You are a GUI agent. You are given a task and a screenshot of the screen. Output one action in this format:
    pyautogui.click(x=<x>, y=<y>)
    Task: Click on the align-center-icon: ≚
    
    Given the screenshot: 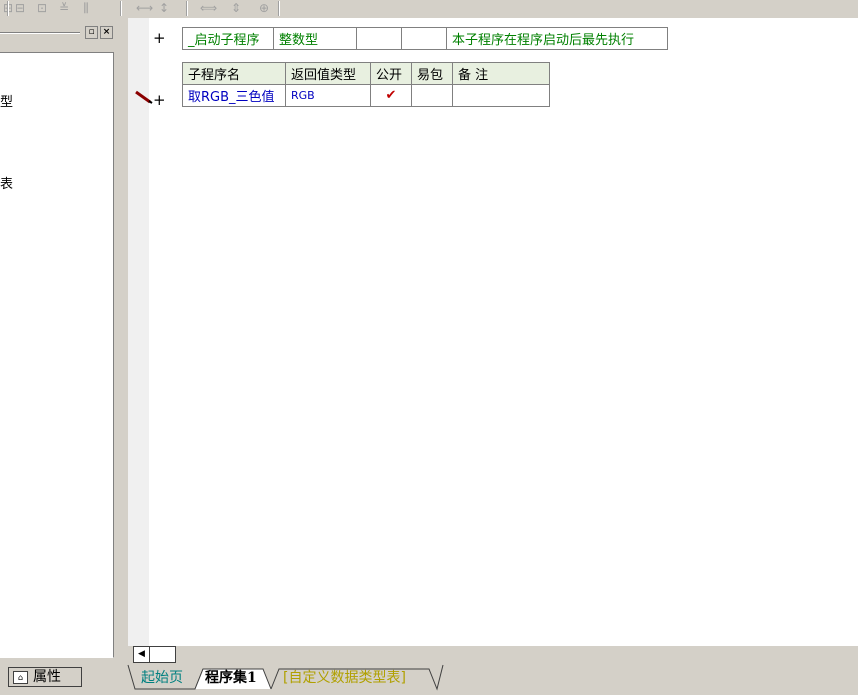 What is the action you would take?
    pyautogui.click(x=64, y=8)
    